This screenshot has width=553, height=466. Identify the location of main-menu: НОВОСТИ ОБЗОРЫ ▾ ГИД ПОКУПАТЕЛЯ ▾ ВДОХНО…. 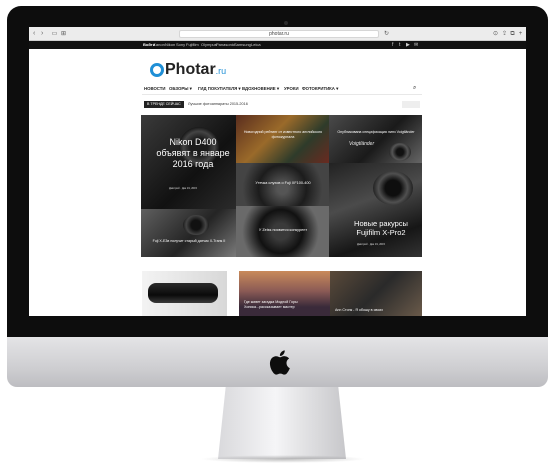
(282, 89).